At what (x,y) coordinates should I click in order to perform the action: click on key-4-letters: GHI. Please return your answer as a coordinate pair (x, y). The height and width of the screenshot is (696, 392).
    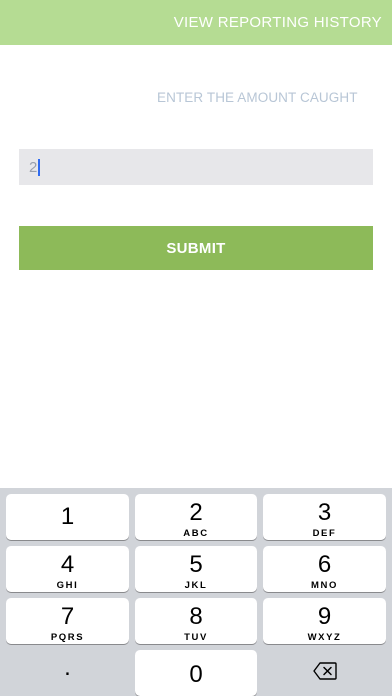
    Looking at the image, I should click on (67, 585).